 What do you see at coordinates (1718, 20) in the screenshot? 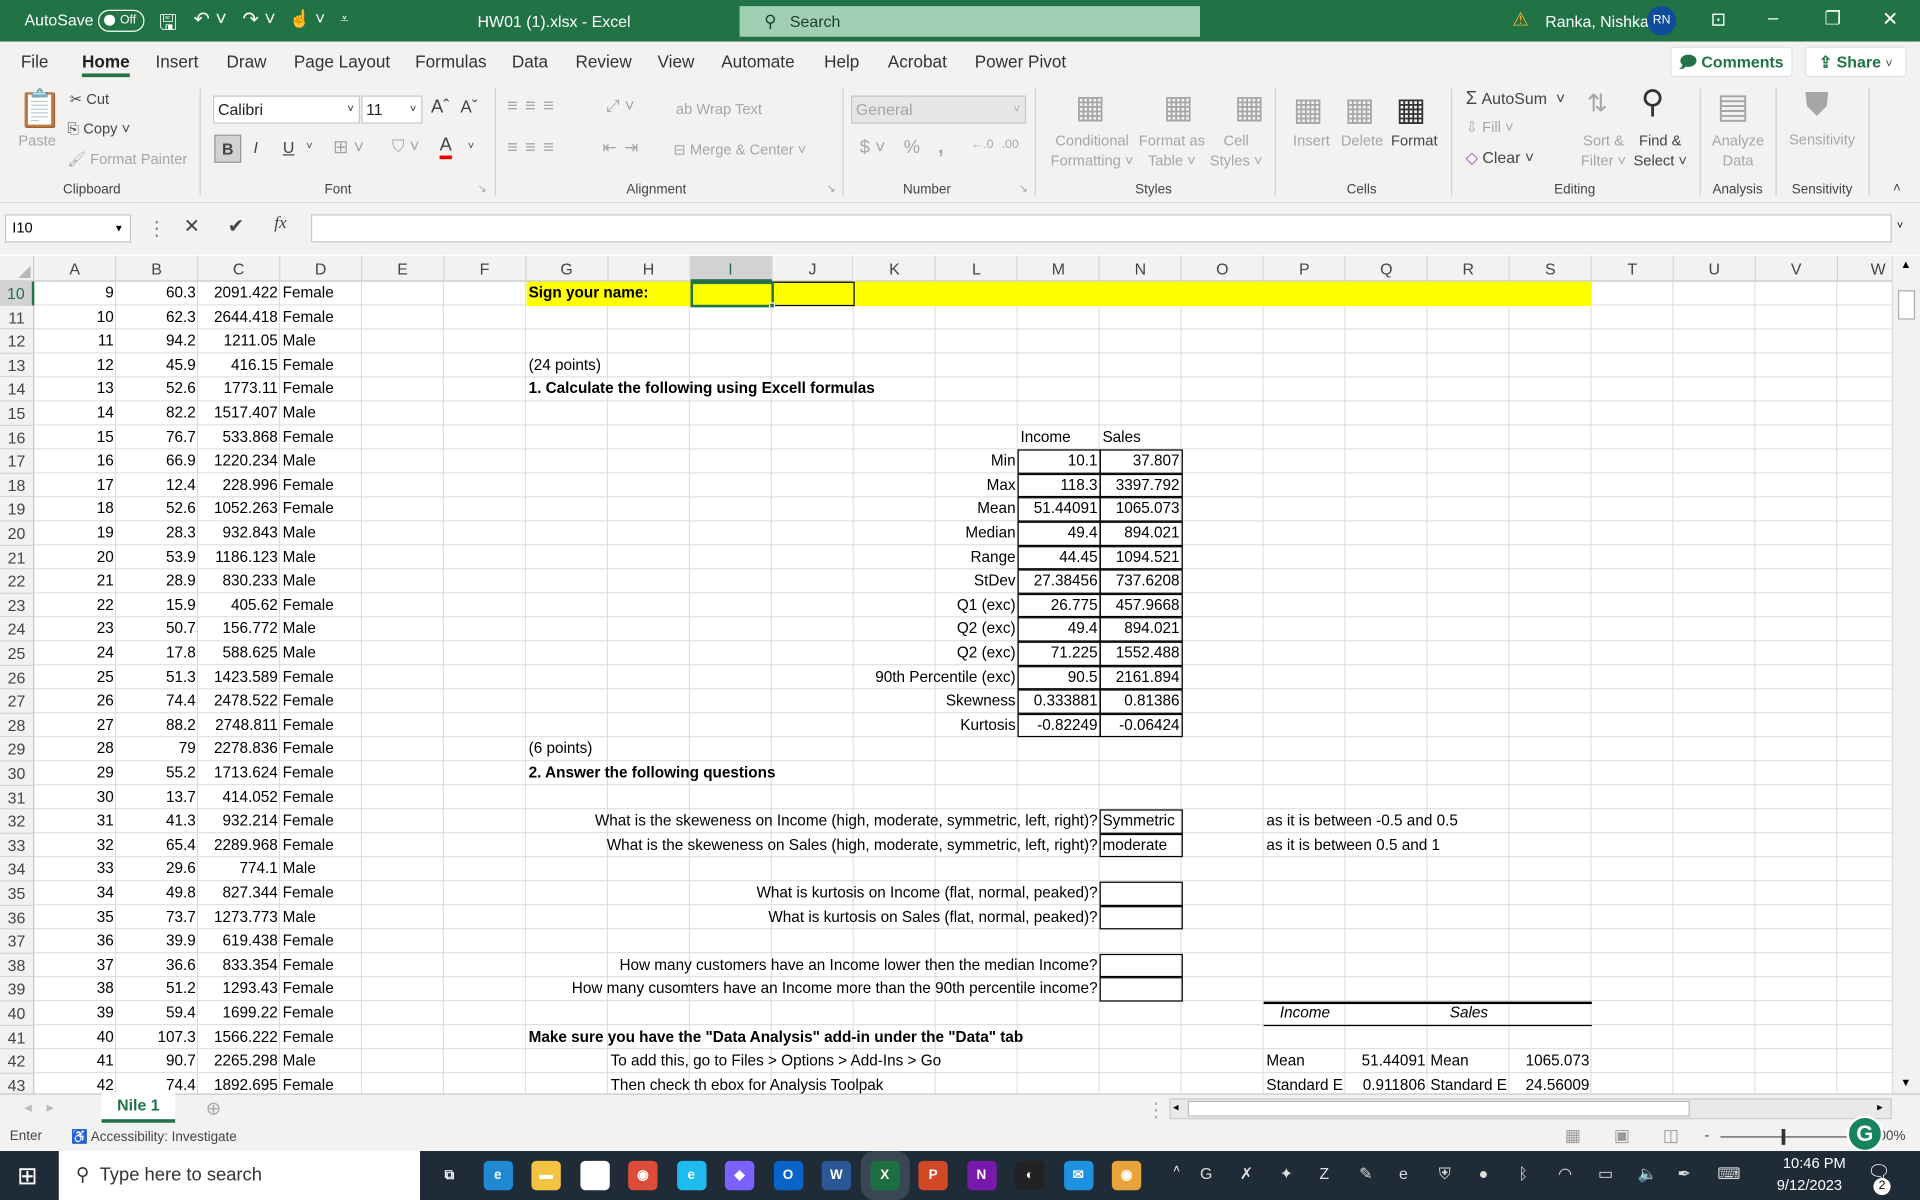
I see `ribbon-display-icon: ⊡` at bounding box center [1718, 20].